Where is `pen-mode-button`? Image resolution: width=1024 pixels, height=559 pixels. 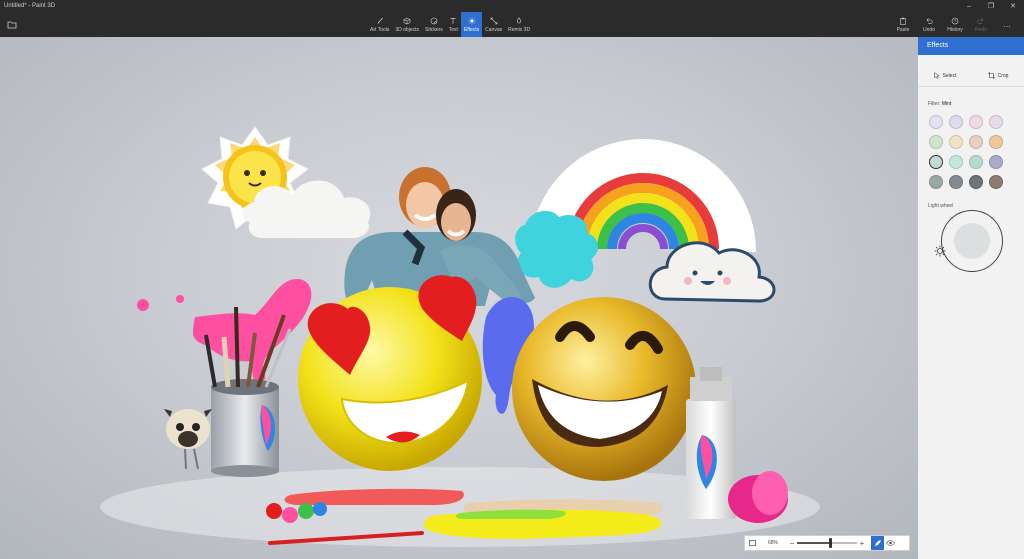 pen-mode-button is located at coordinates (877, 543).